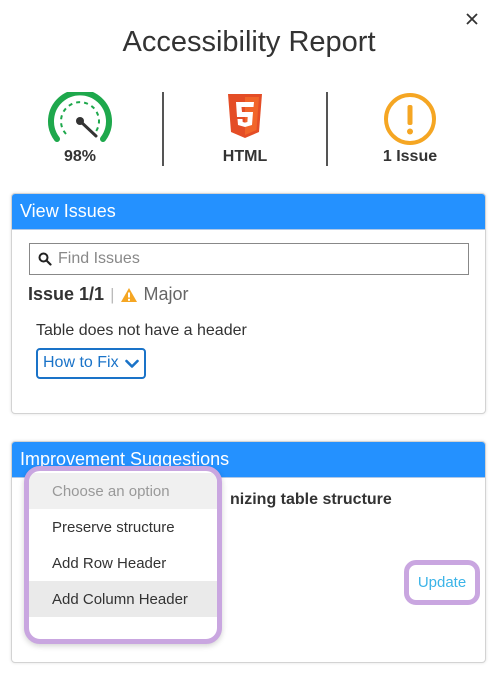 The width and height of the screenshot is (498, 690). What do you see at coordinates (123, 491) in the screenshot?
I see `dropdown-option-placeholder: Choose an option` at bounding box center [123, 491].